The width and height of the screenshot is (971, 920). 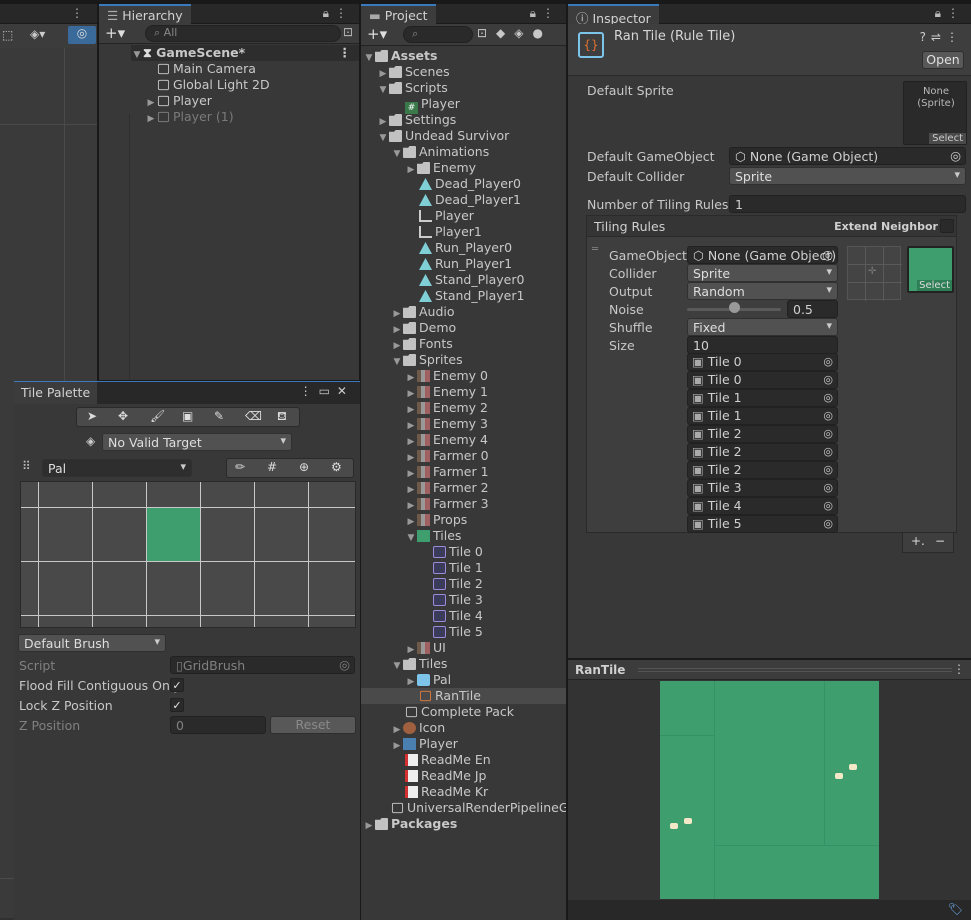 I want to click on project-item-player-script: # Player, so click(x=432, y=105).